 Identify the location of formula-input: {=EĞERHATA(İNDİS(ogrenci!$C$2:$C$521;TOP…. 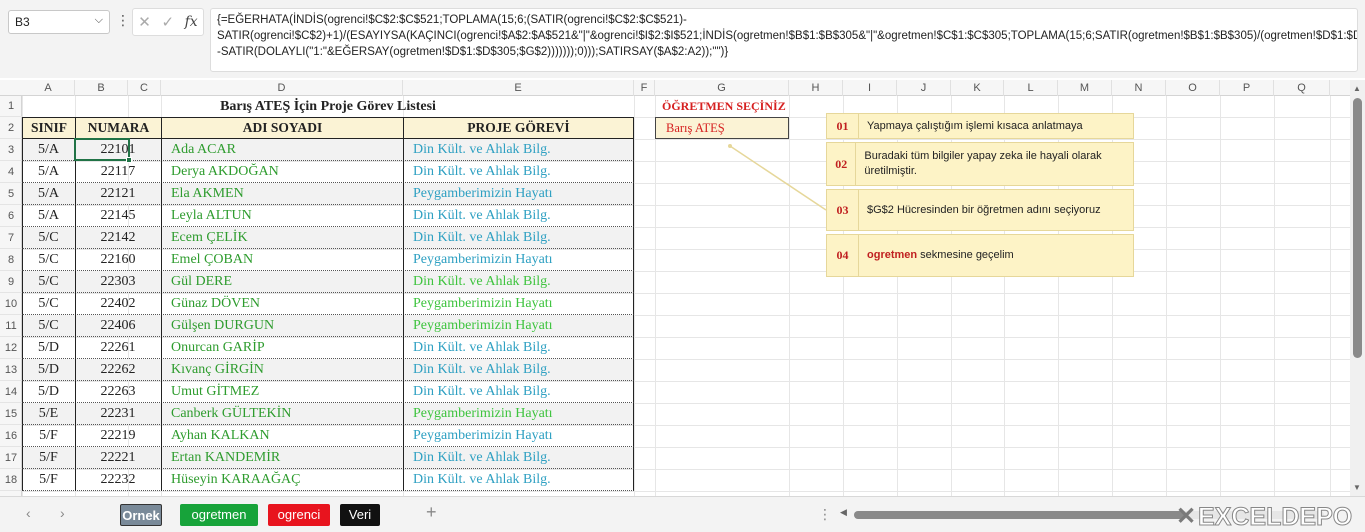
(784, 40).